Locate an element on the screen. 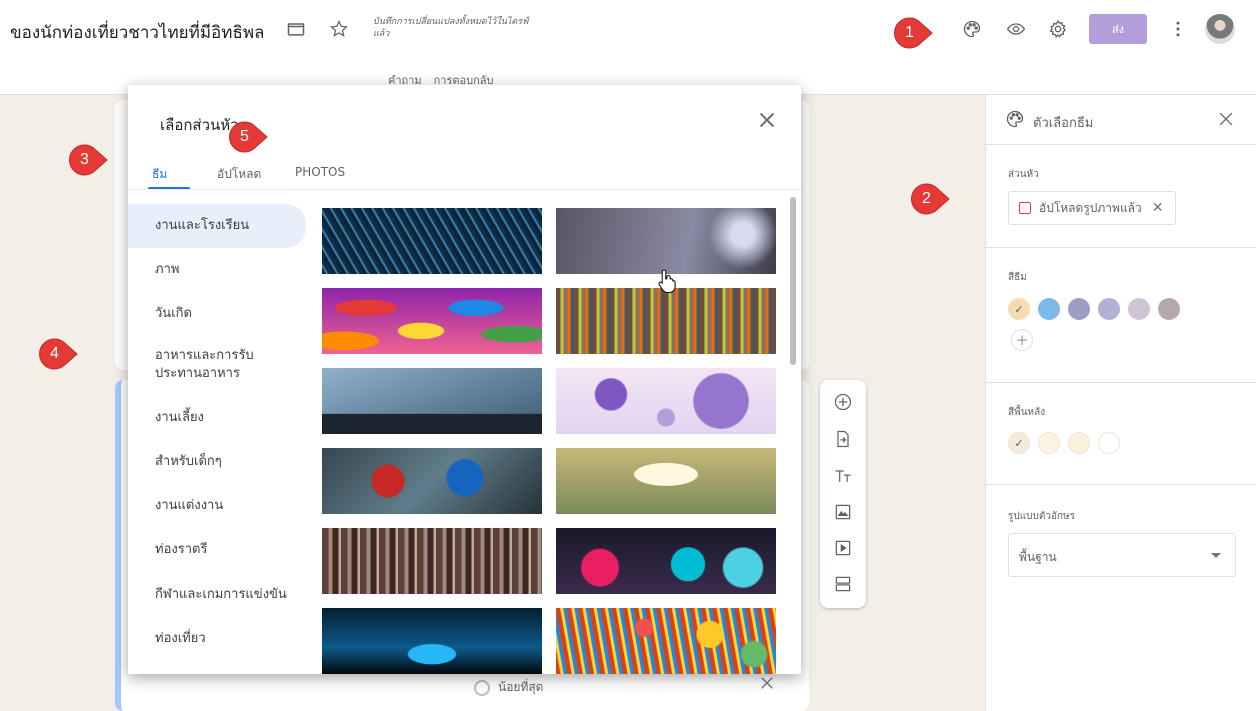 This screenshot has height=711, width=1256. thumb-basketball is located at coordinates (432, 401).